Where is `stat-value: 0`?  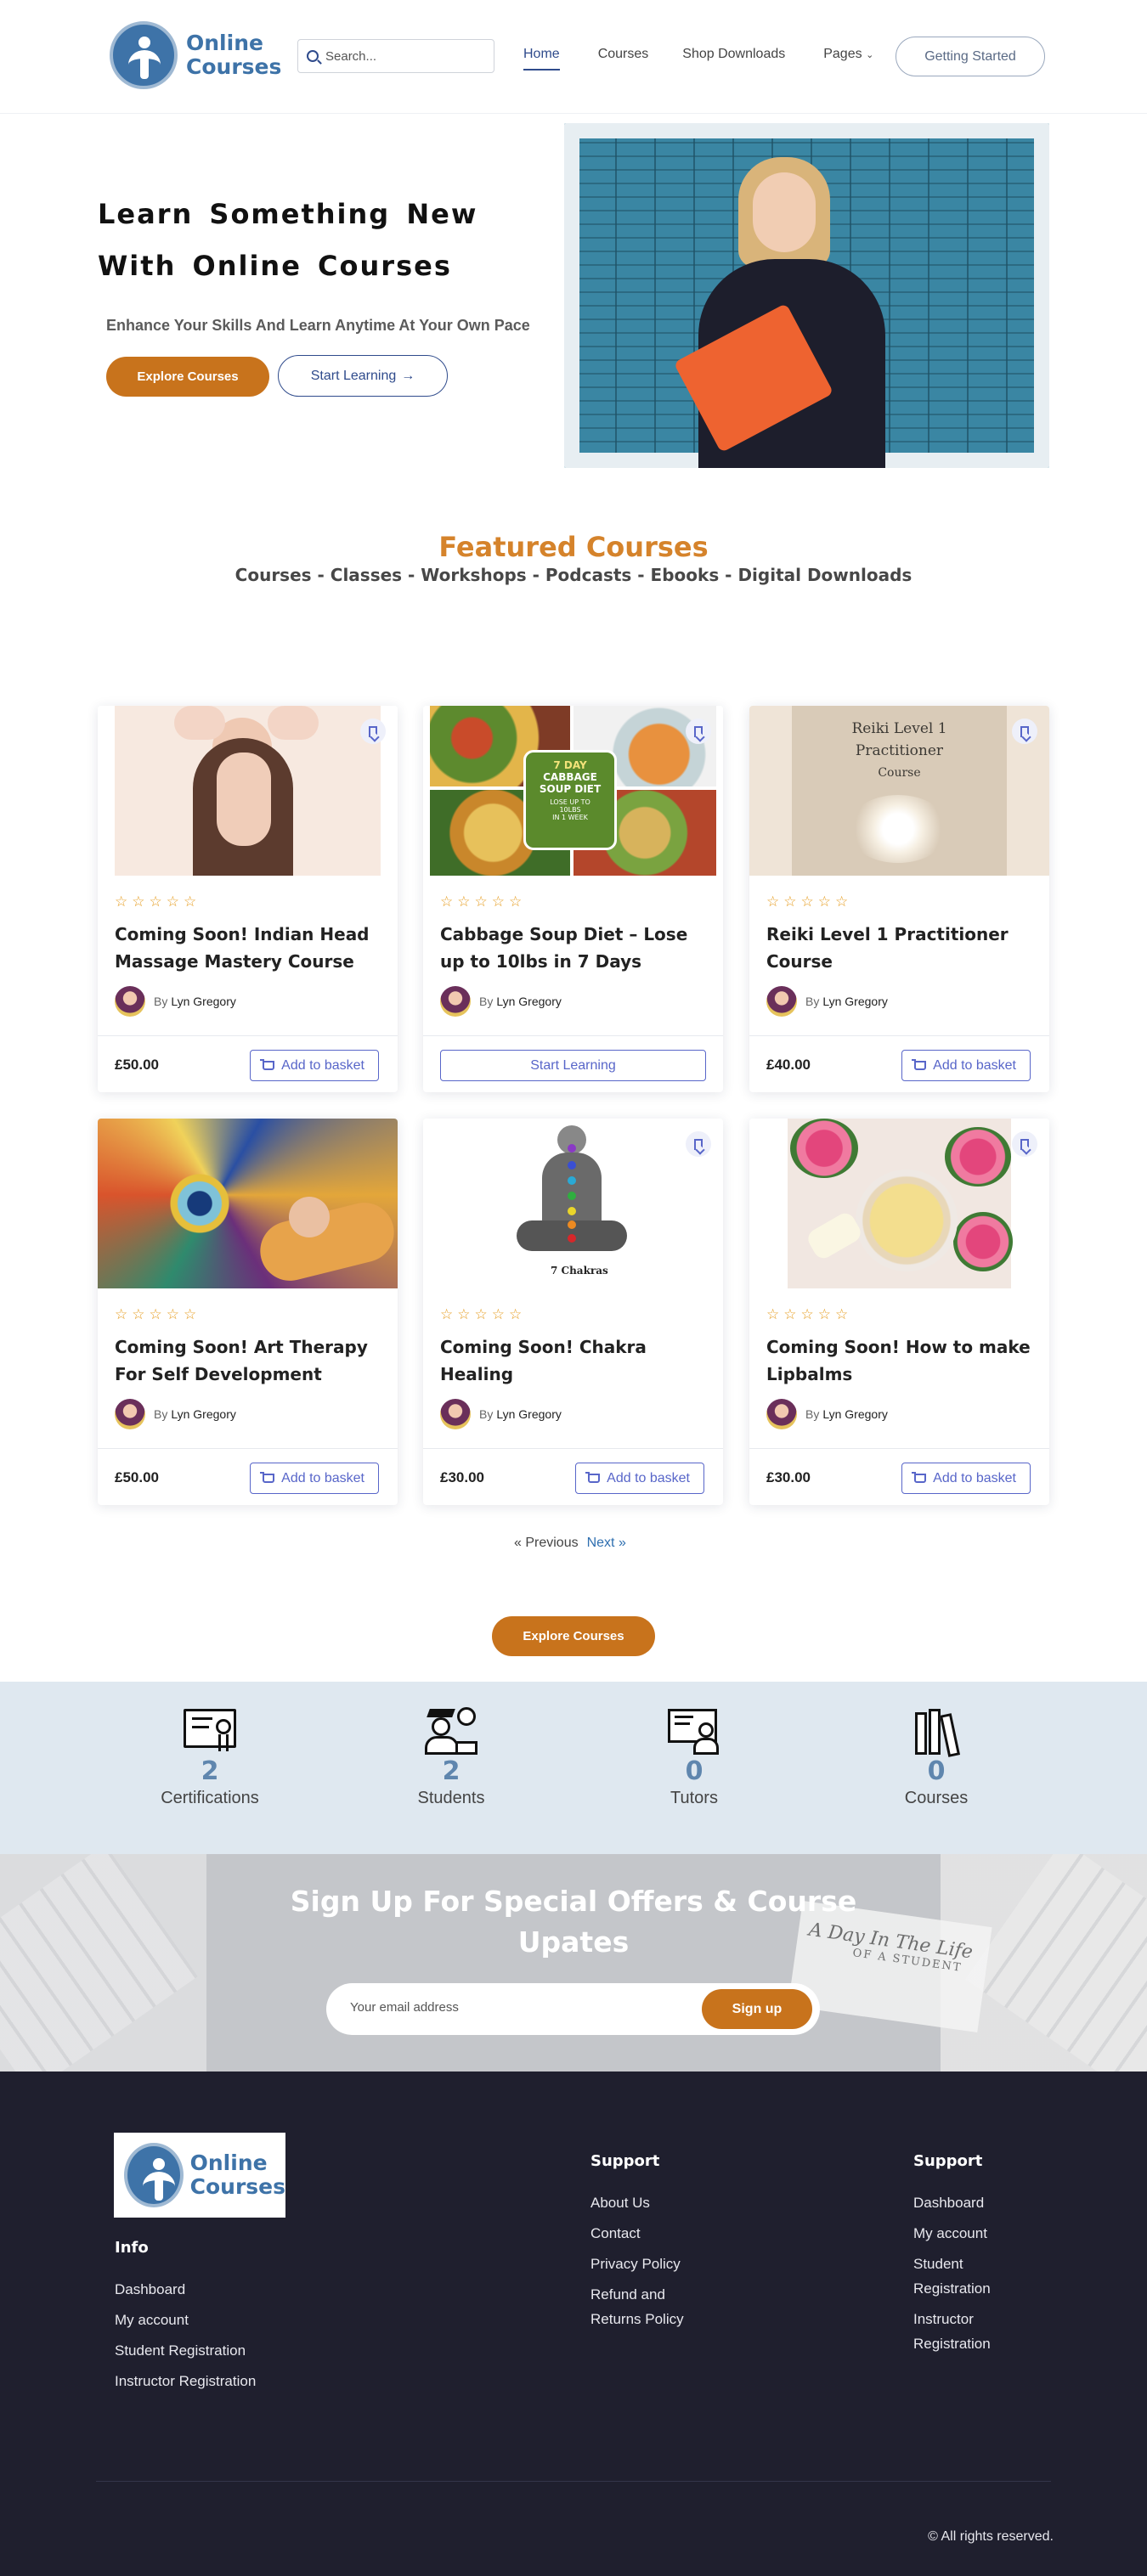 stat-value: 0 is located at coordinates (936, 1771).